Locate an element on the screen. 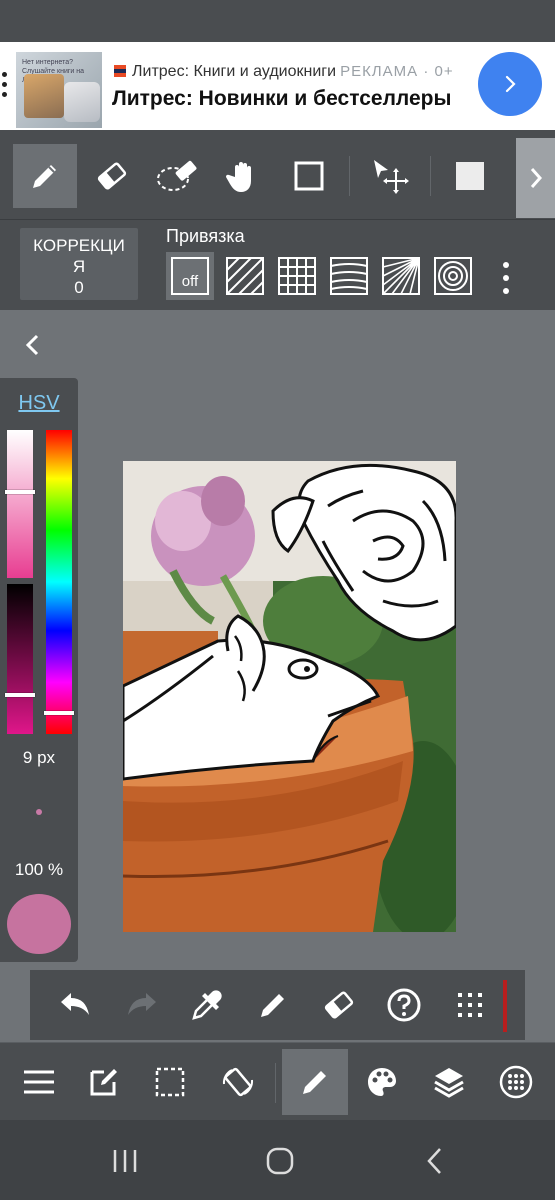 The image size is (555, 1200). hand-tool-button is located at coordinates (244, 176).